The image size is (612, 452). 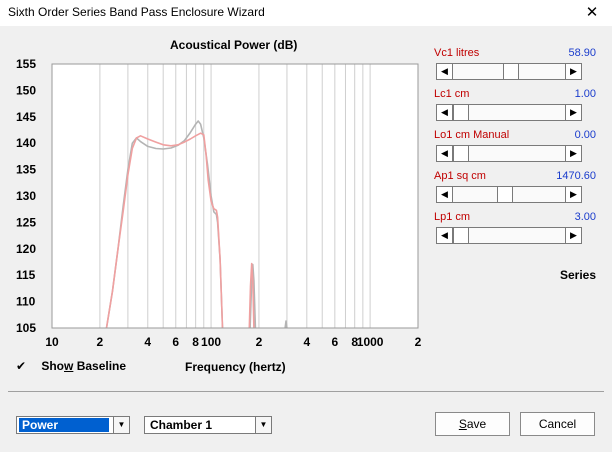 I want to click on view-select: Power ▼, so click(x=73, y=425).